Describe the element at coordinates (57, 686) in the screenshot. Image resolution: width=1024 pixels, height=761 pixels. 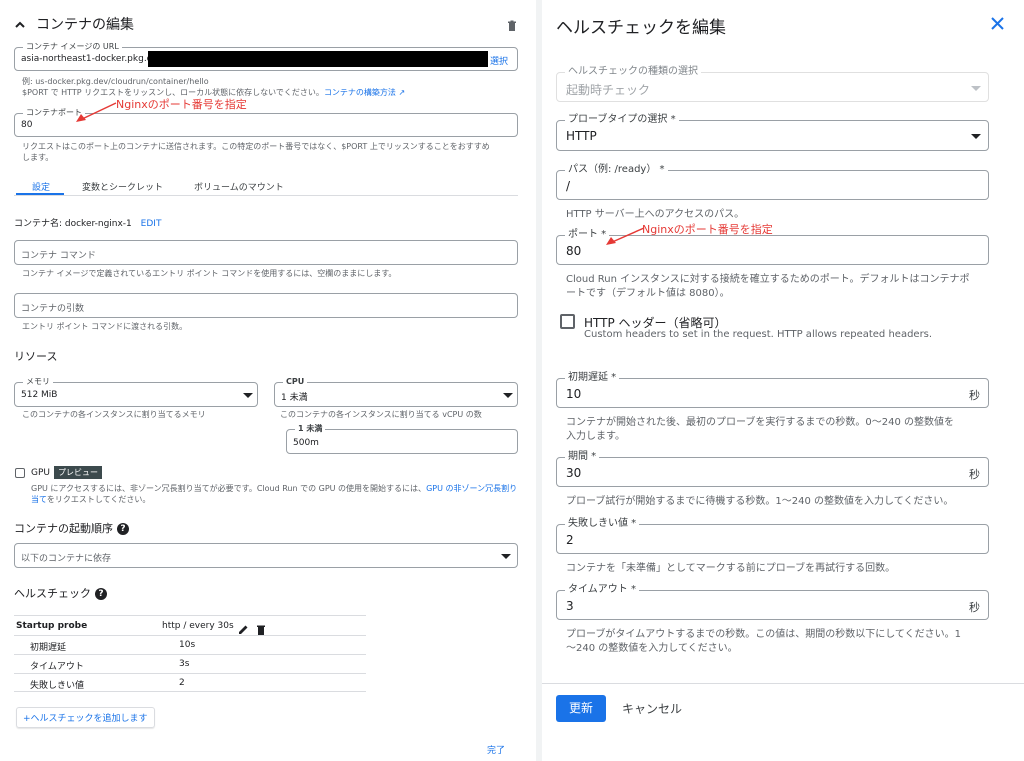
I see `probe-row-label: 失敗しきい値` at that location.